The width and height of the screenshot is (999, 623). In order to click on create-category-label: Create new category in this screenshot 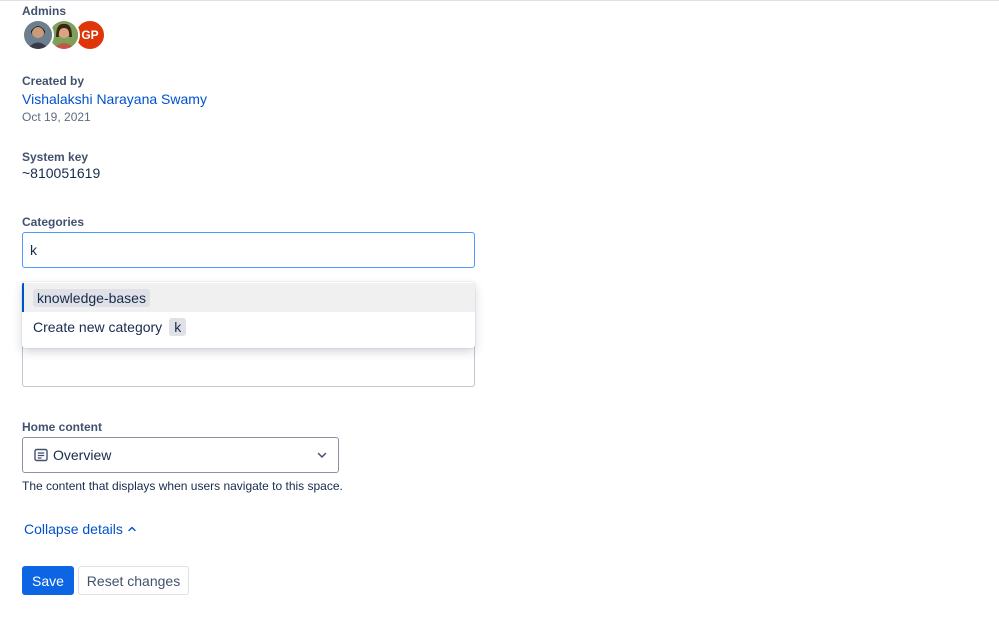, I will do `click(98, 326)`.